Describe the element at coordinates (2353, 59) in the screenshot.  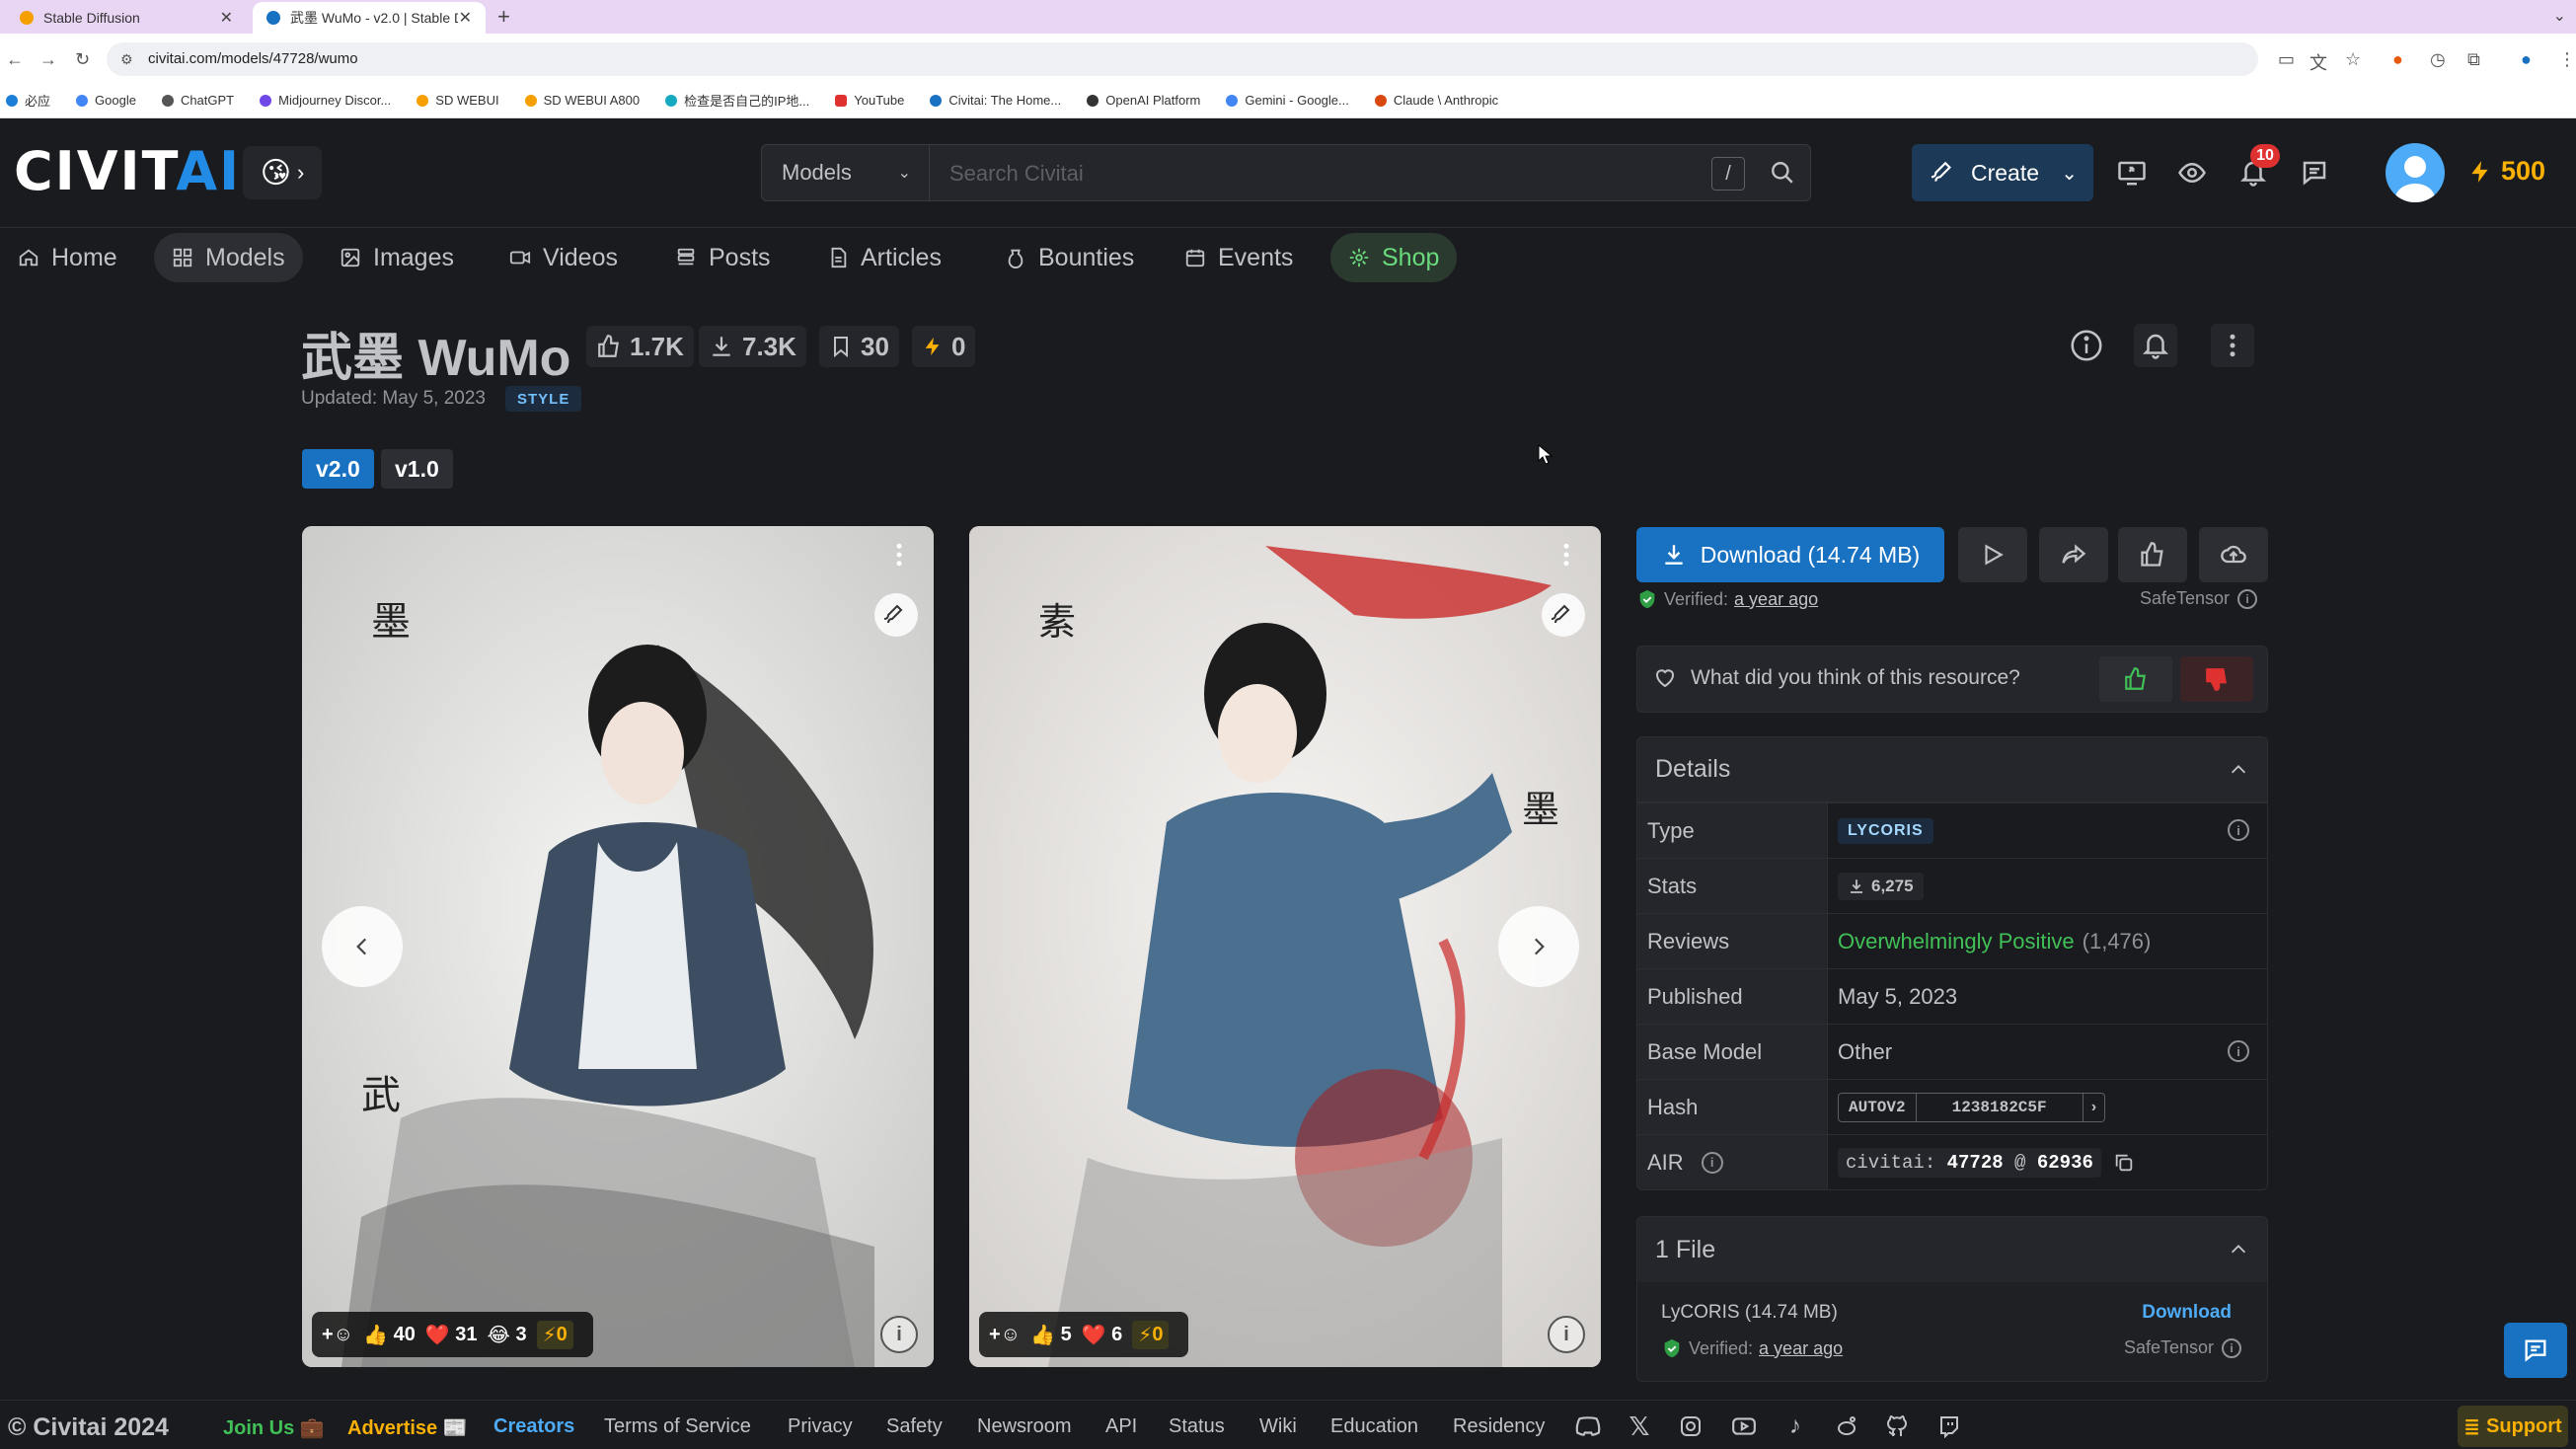
I see `bookmark-star-icon: ☆` at that location.